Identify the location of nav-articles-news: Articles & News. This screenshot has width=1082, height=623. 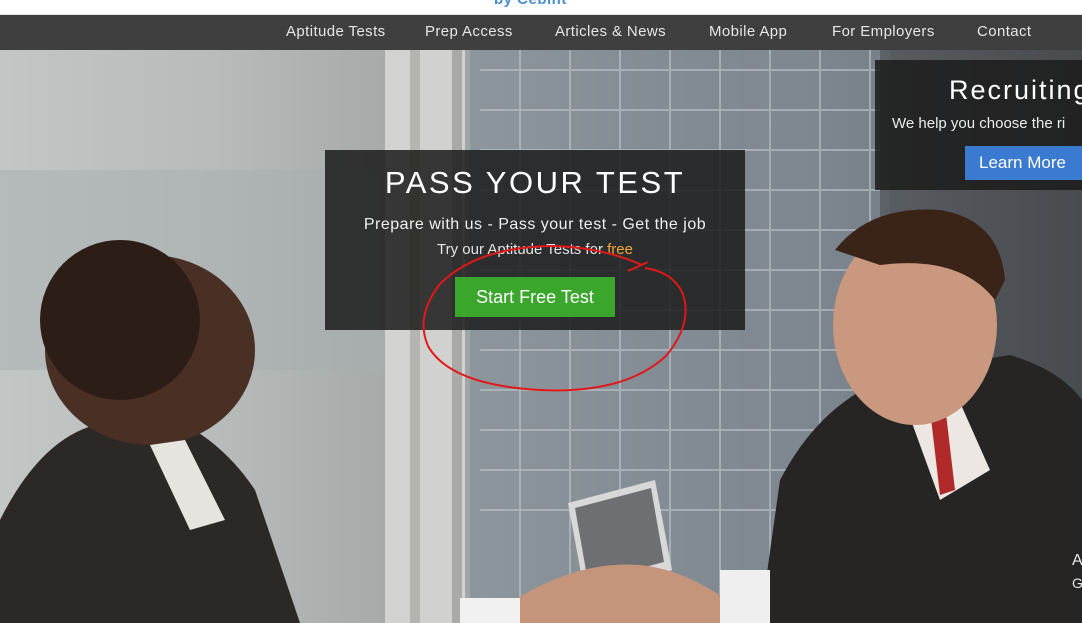
(610, 32).